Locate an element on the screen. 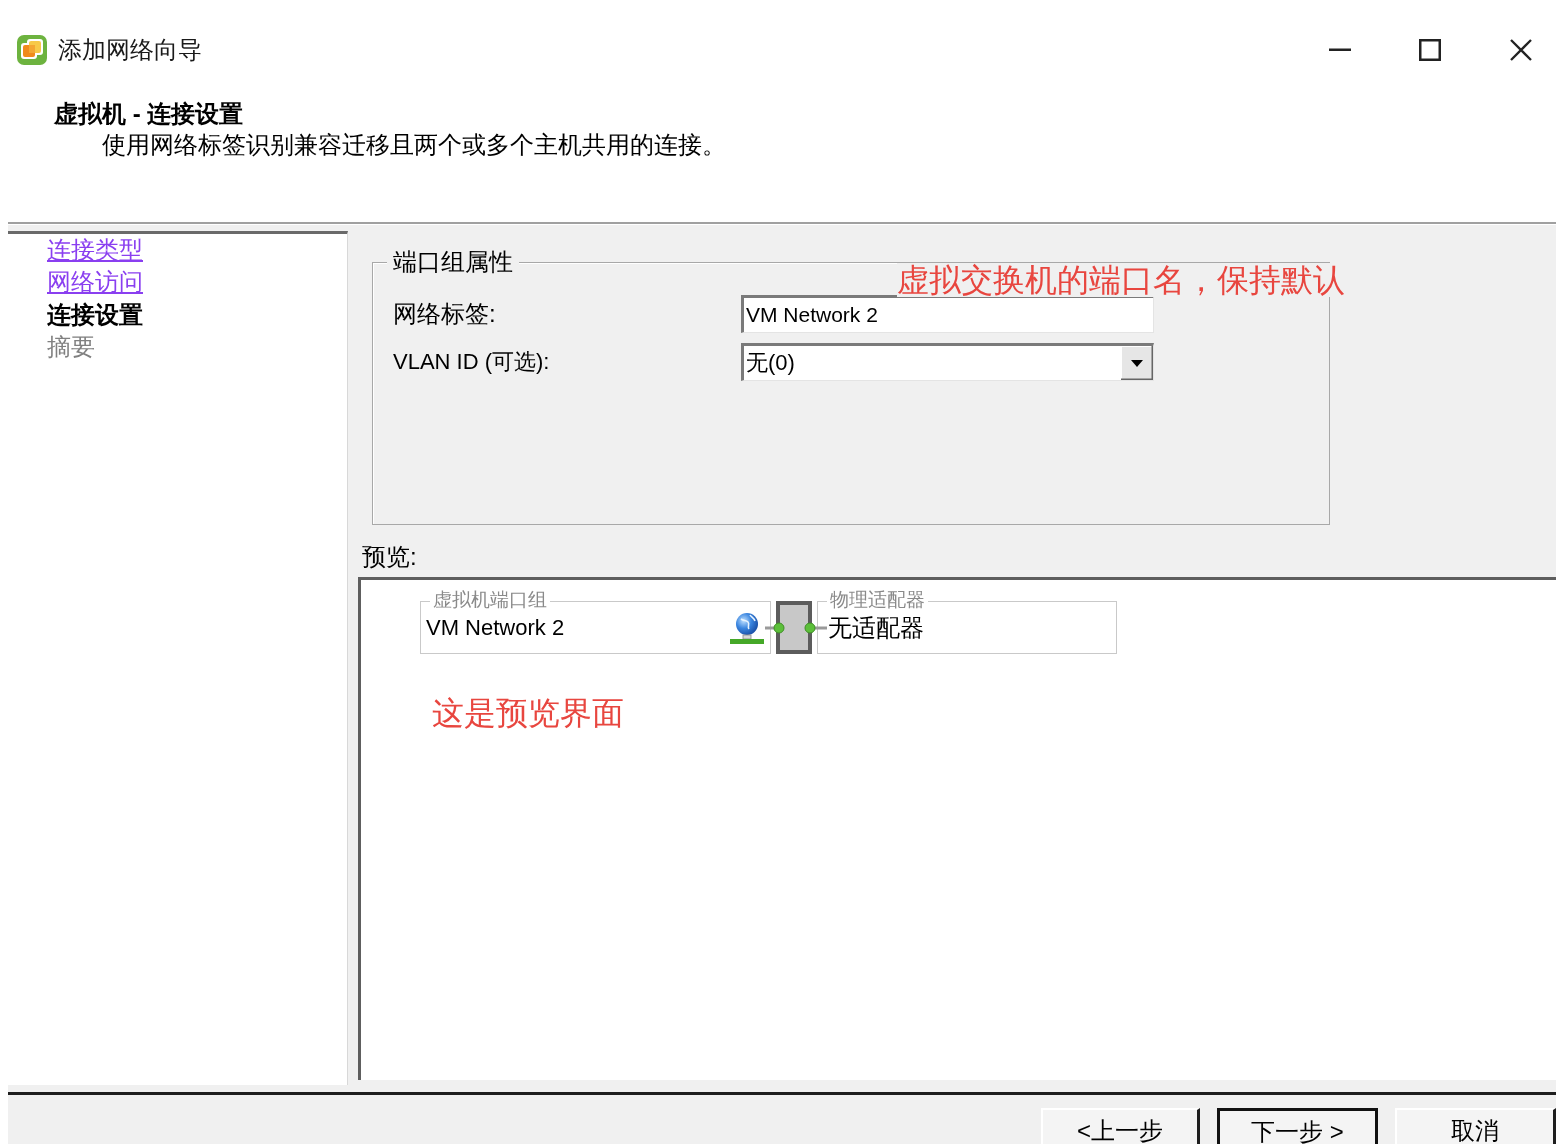  step-link: 连接类型 is located at coordinates (95, 250).